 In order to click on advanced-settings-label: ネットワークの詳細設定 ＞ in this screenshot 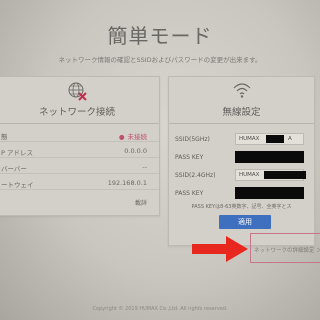, I will do `click(287, 251)`.